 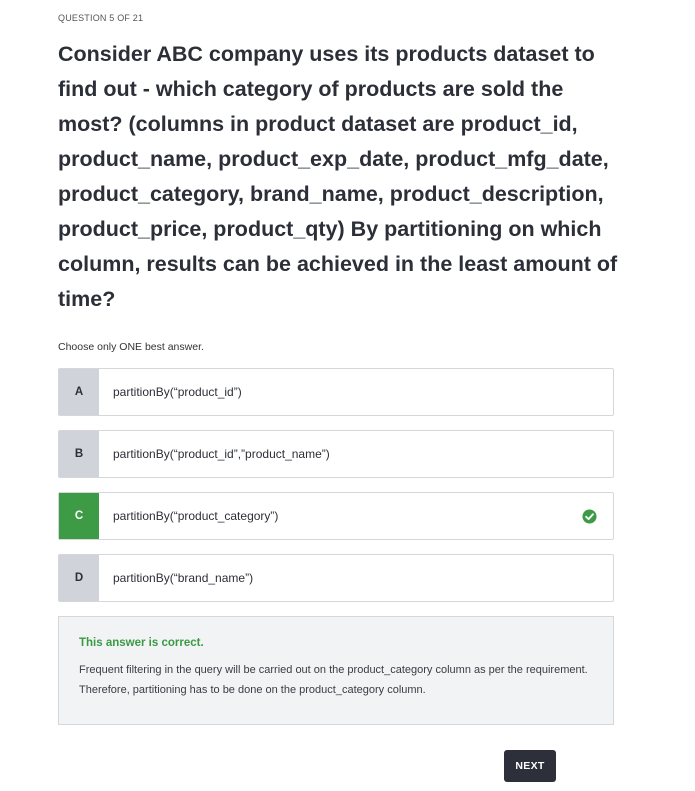 What do you see at coordinates (183, 578) in the screenshot?
I see `option-text: partitionBy(“brand_name”)` at bounding box center [183, 578].